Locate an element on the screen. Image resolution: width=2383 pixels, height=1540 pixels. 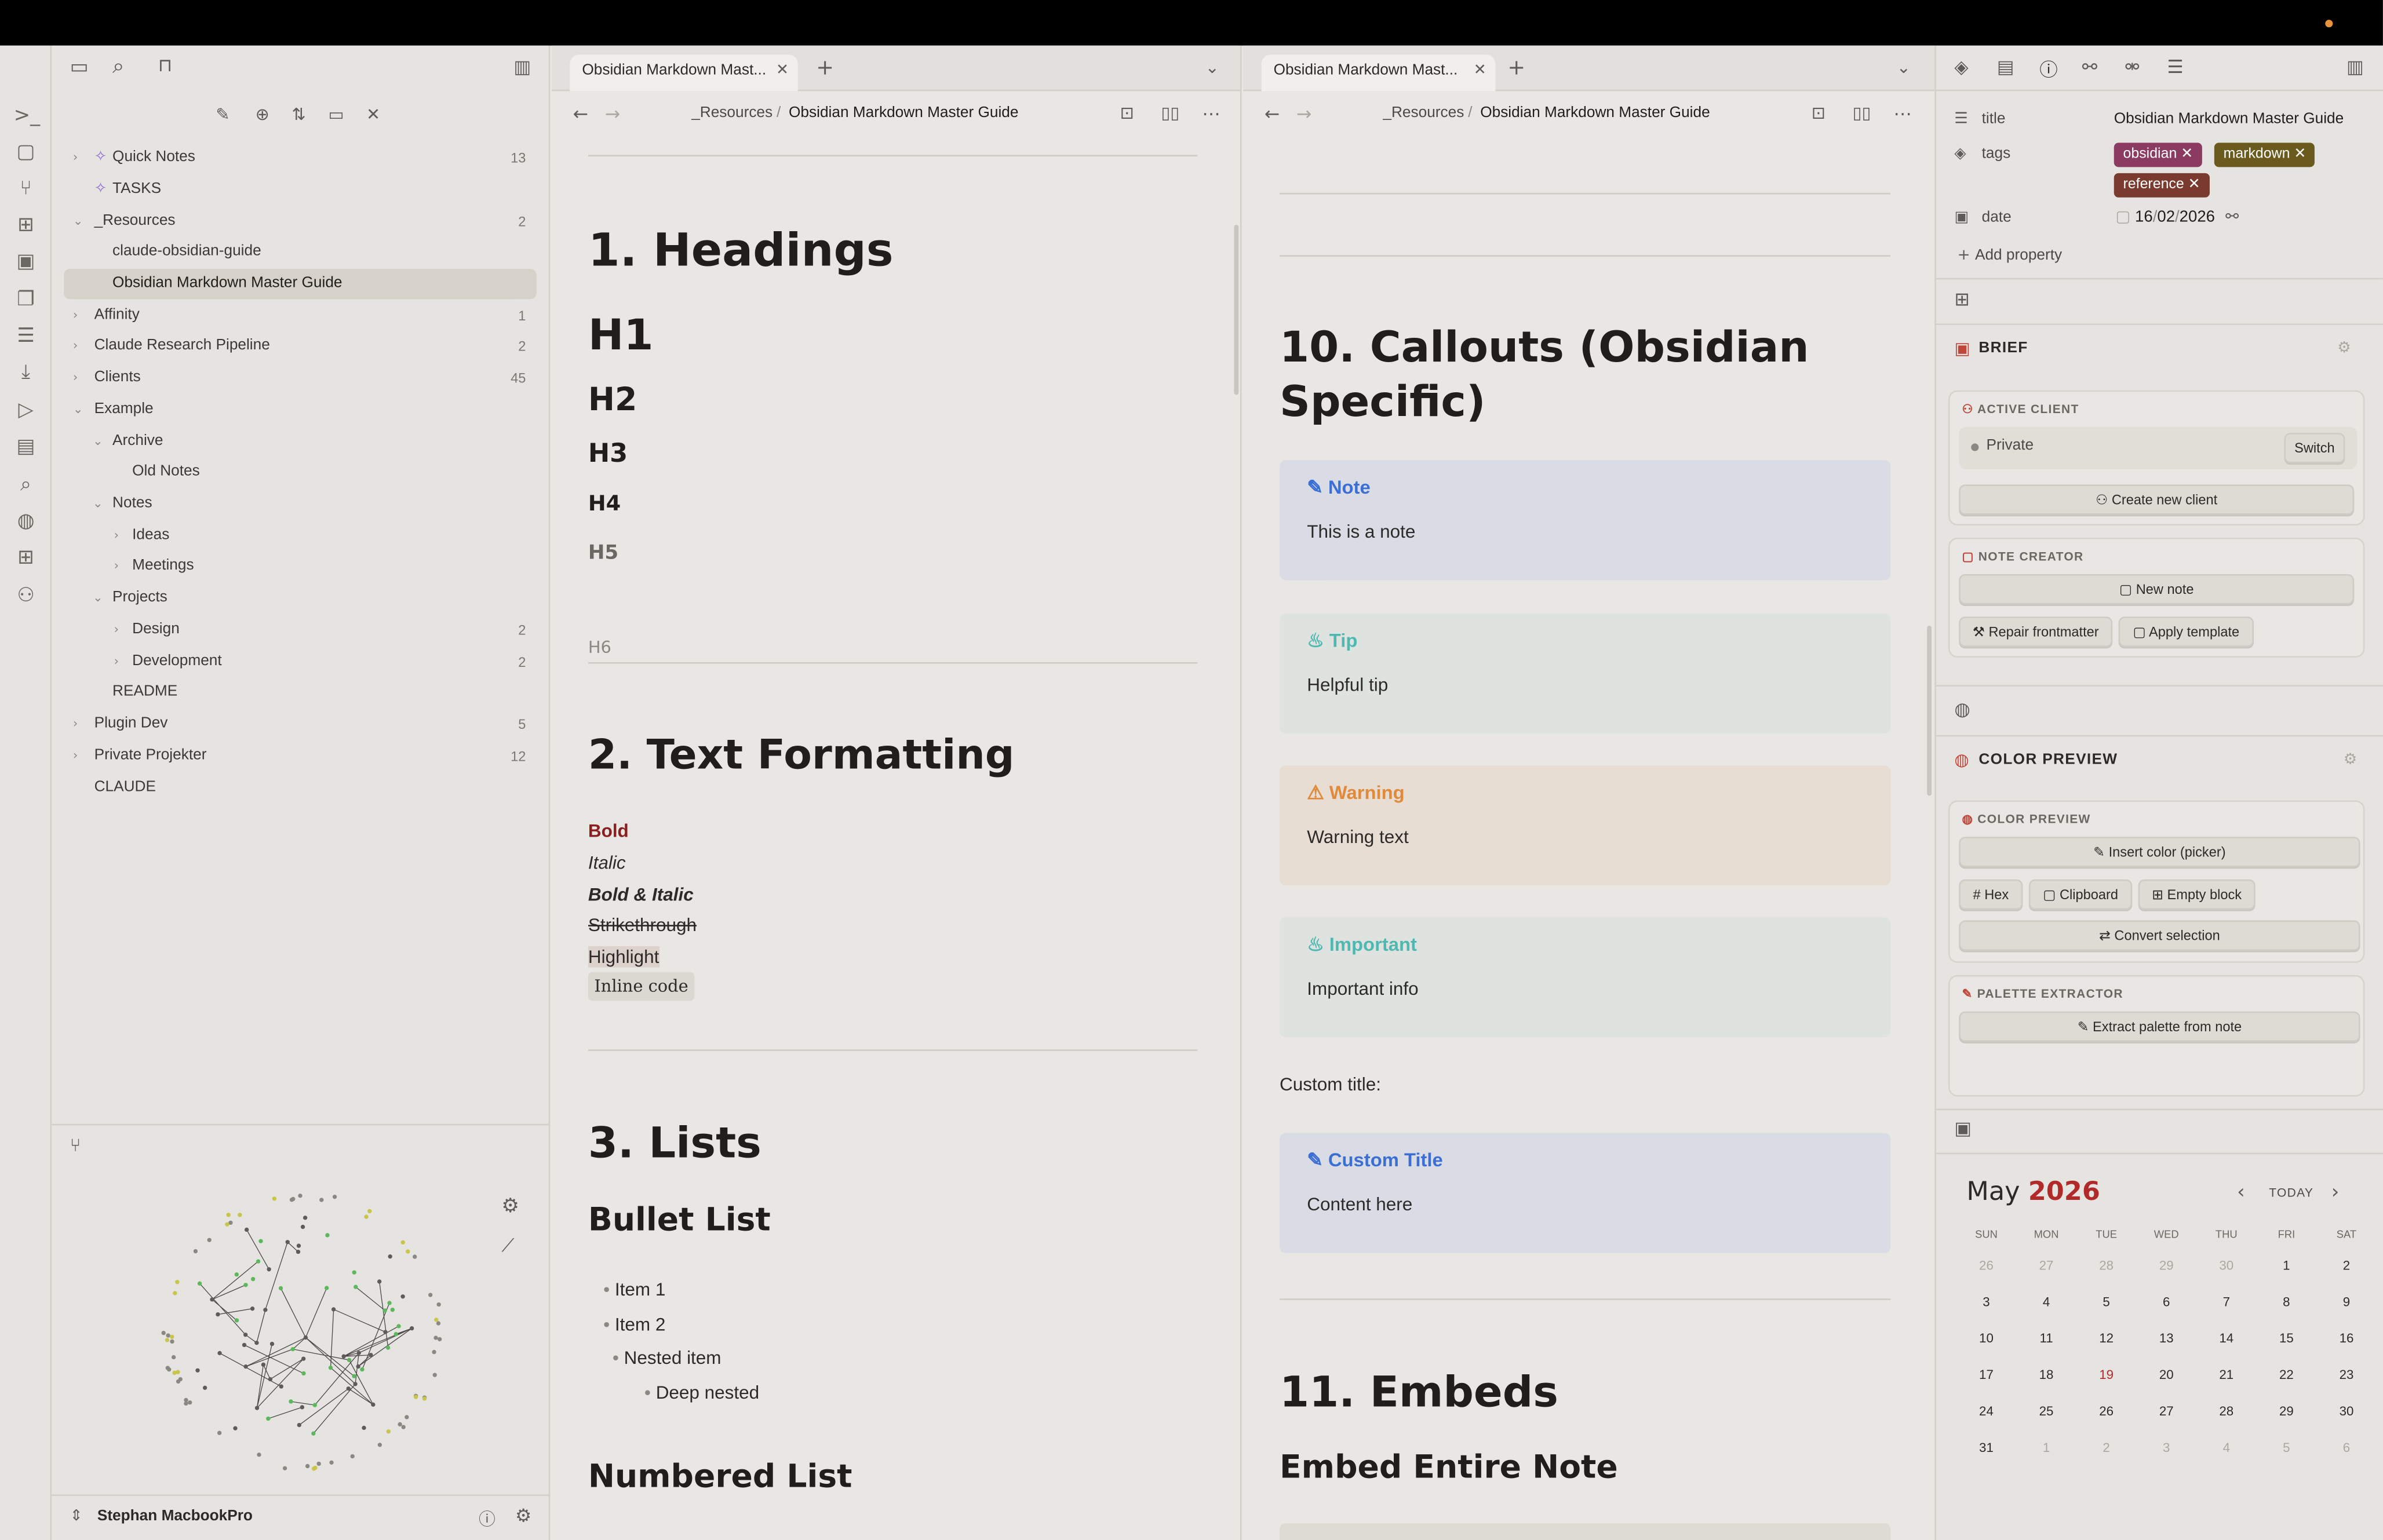
users-icon: ⚇ is located at coordinates (26, 597).